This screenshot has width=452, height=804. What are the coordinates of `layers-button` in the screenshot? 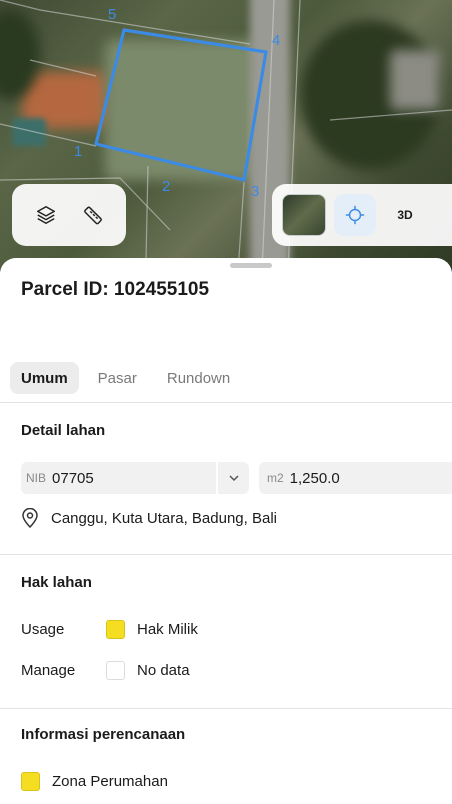 It's located at (46, 215).